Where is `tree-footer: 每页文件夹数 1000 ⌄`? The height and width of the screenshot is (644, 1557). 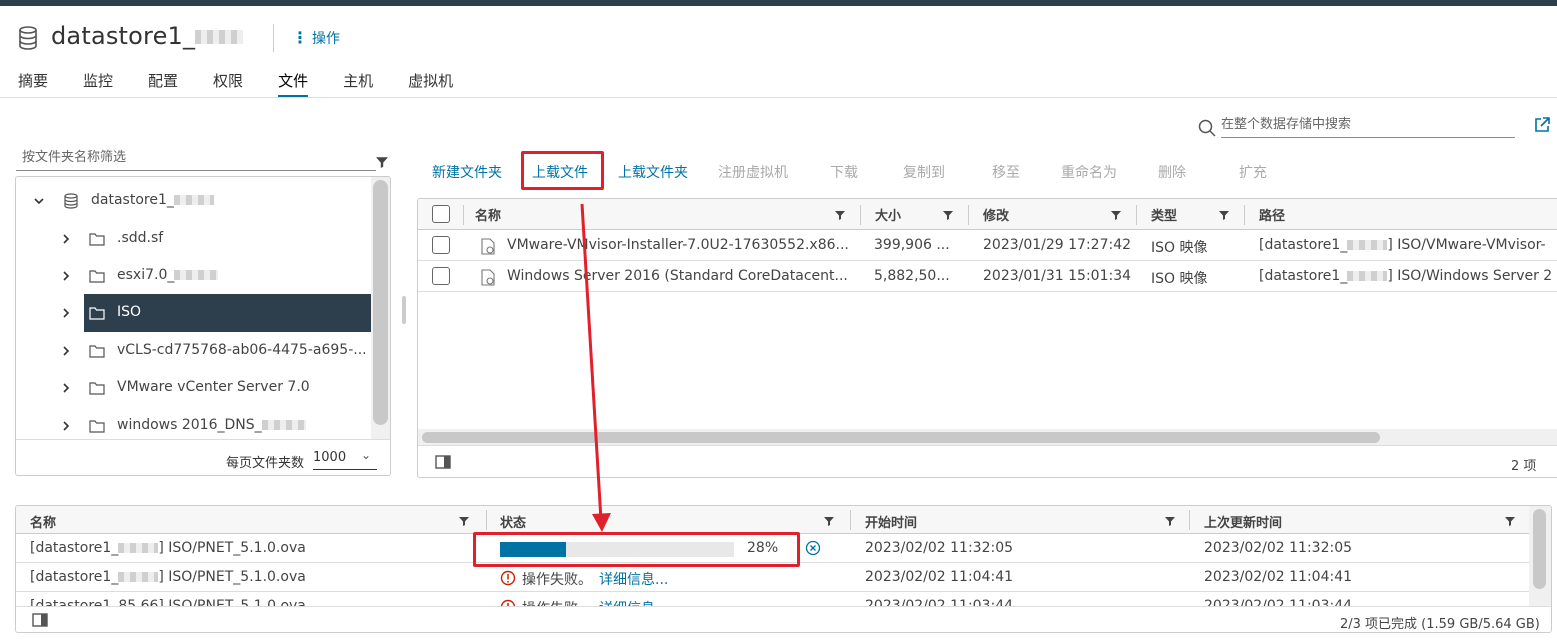 tree-footer: 每页文件夹数 1000 ⌄ is located at coordinates (203, 457).